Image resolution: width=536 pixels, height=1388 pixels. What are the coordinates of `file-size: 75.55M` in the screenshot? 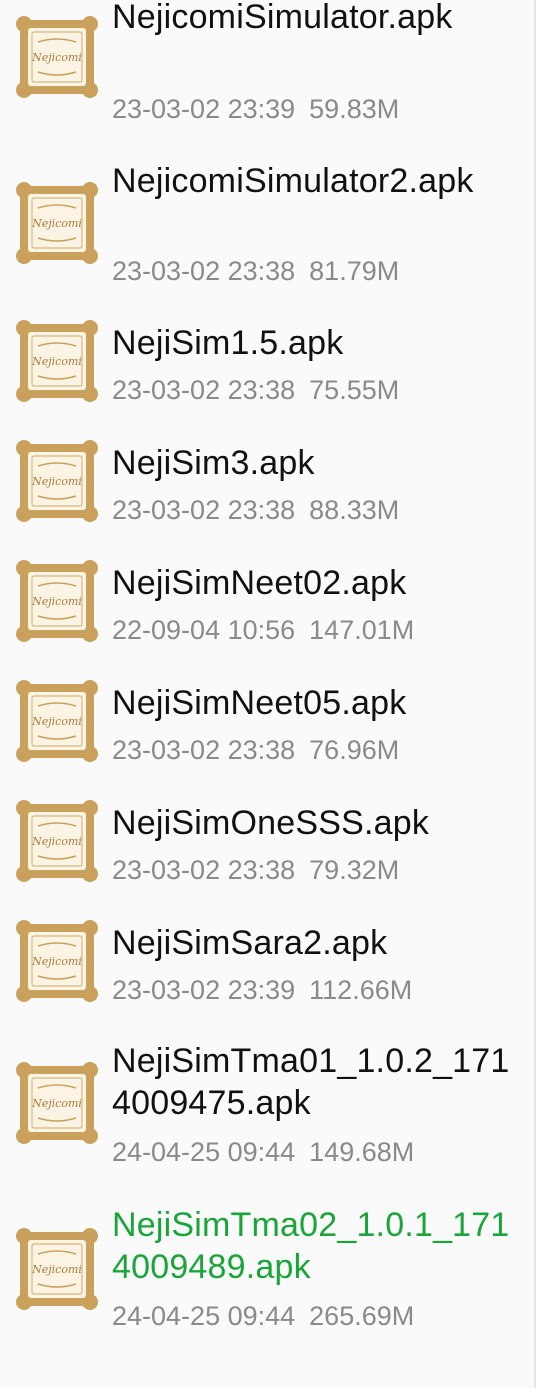 It's located at (354, 390).